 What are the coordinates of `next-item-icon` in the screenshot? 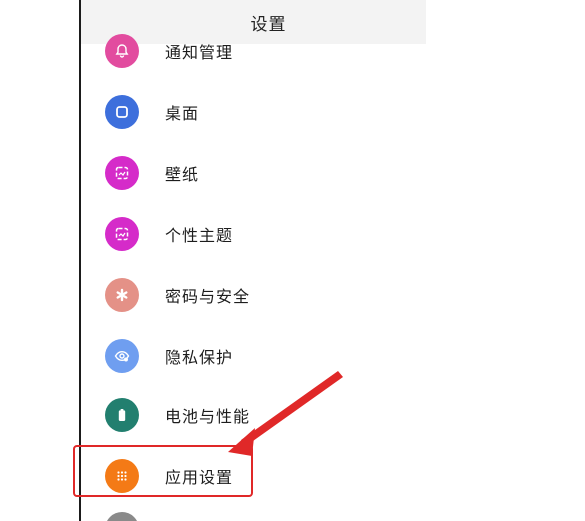 It's located at (122, 516).